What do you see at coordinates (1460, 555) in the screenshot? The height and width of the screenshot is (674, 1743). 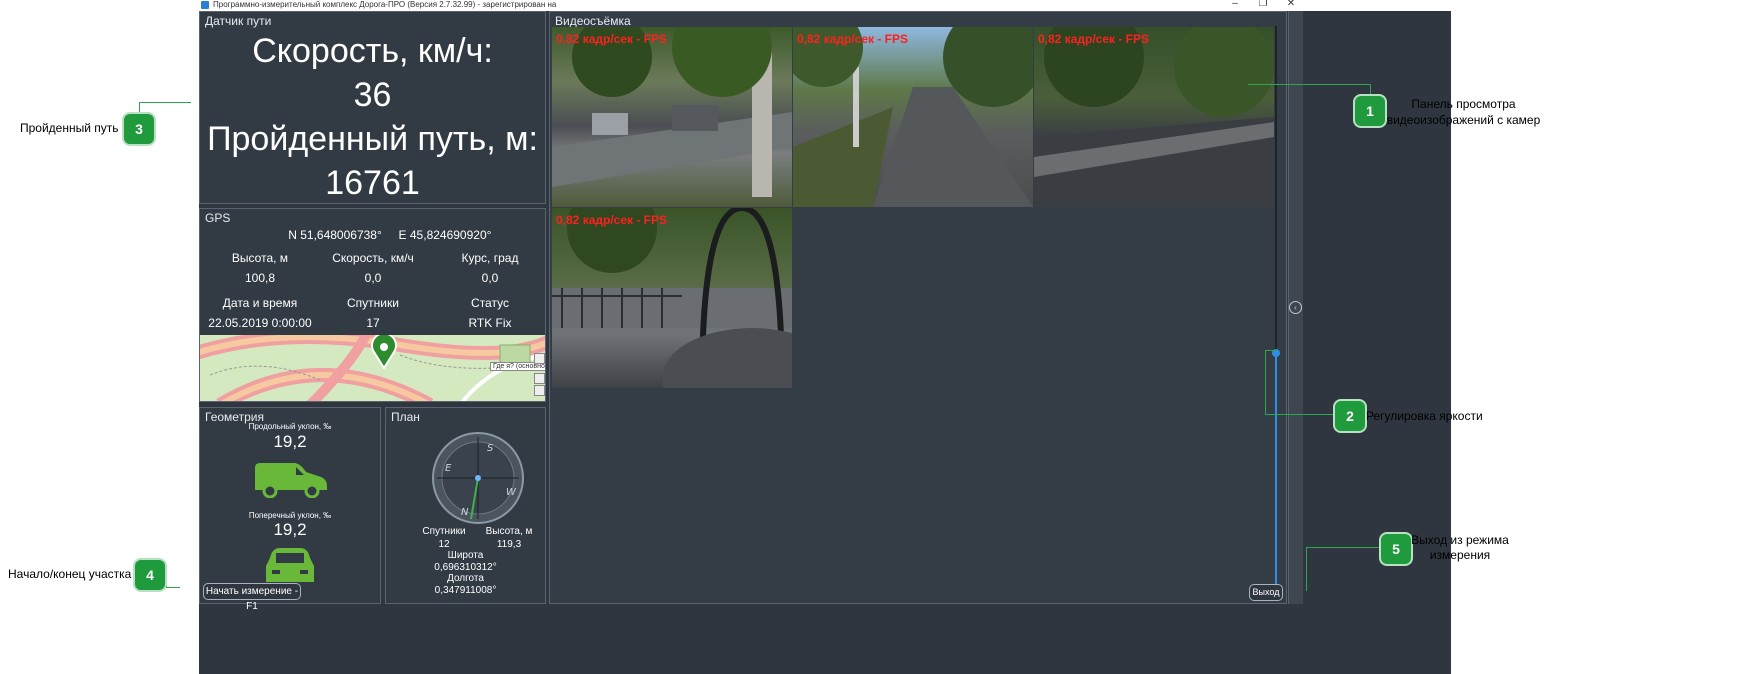 I see `annotation-5-line2: измерения` at bounding box center [1460, 555].